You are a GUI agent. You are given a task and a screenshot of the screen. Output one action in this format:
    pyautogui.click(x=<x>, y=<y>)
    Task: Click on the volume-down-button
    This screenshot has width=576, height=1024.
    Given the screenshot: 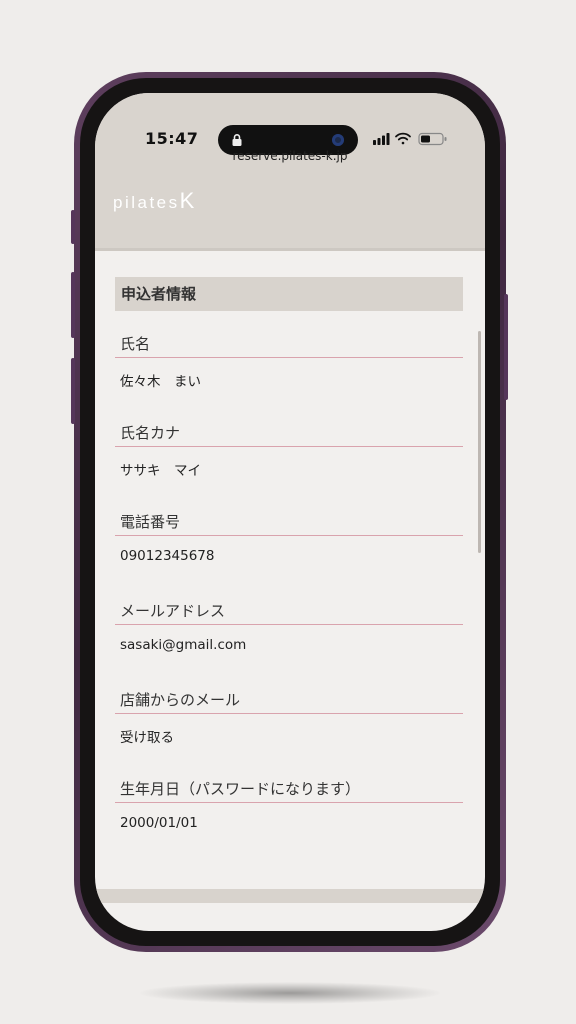 What is the action you would take?
    pyautogui.click(x=73, y=391)
    